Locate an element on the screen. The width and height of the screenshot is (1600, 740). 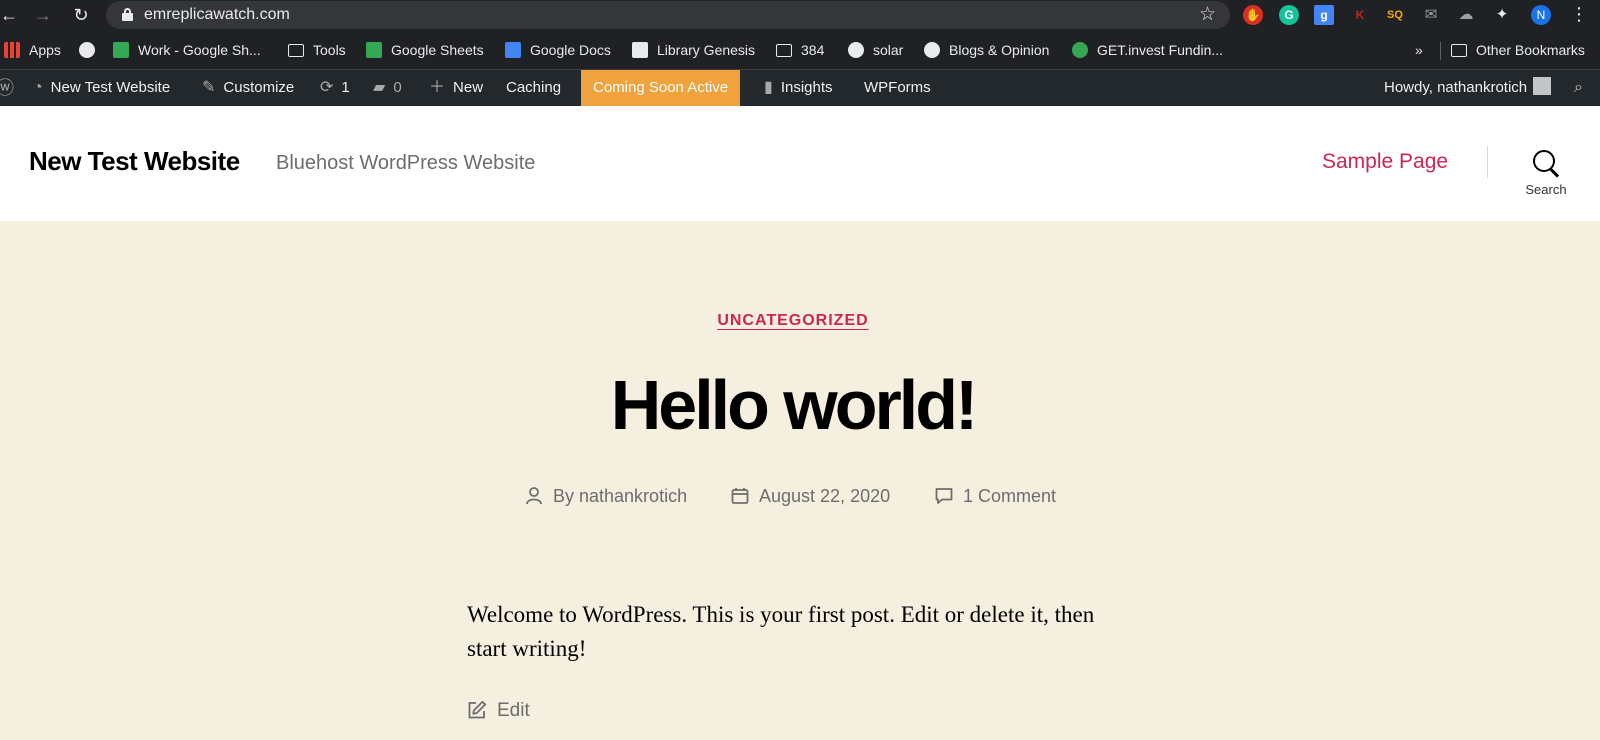
search-icon-handle is located at coordinates (1554, 173).